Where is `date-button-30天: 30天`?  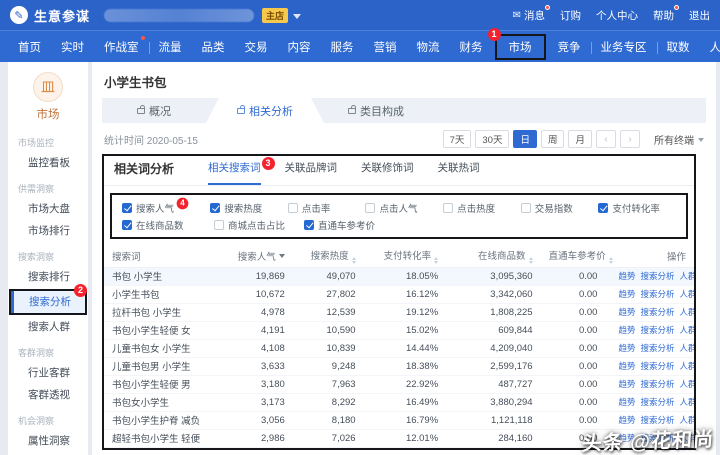 date-button-30天: 30天 is located at coordinates (492, 139).